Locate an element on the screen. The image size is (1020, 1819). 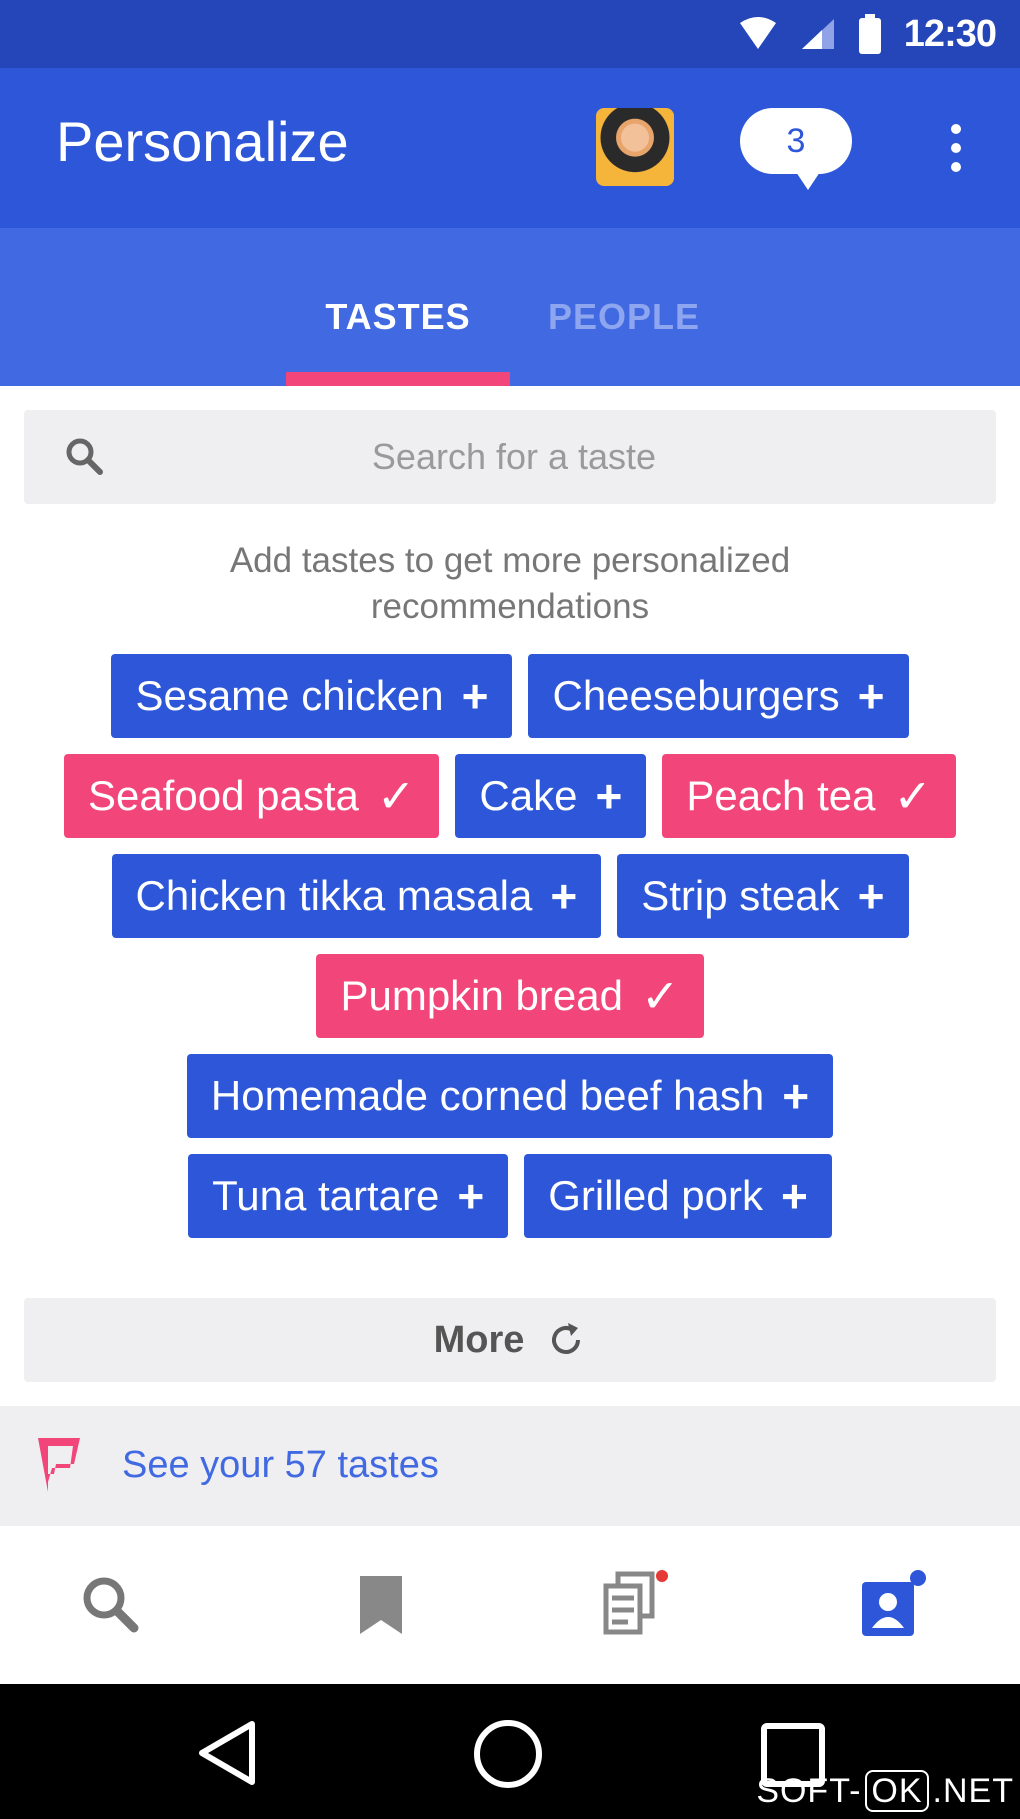
see-tastes-link: See your 57 tastes is located at coordinates (280, 1465).